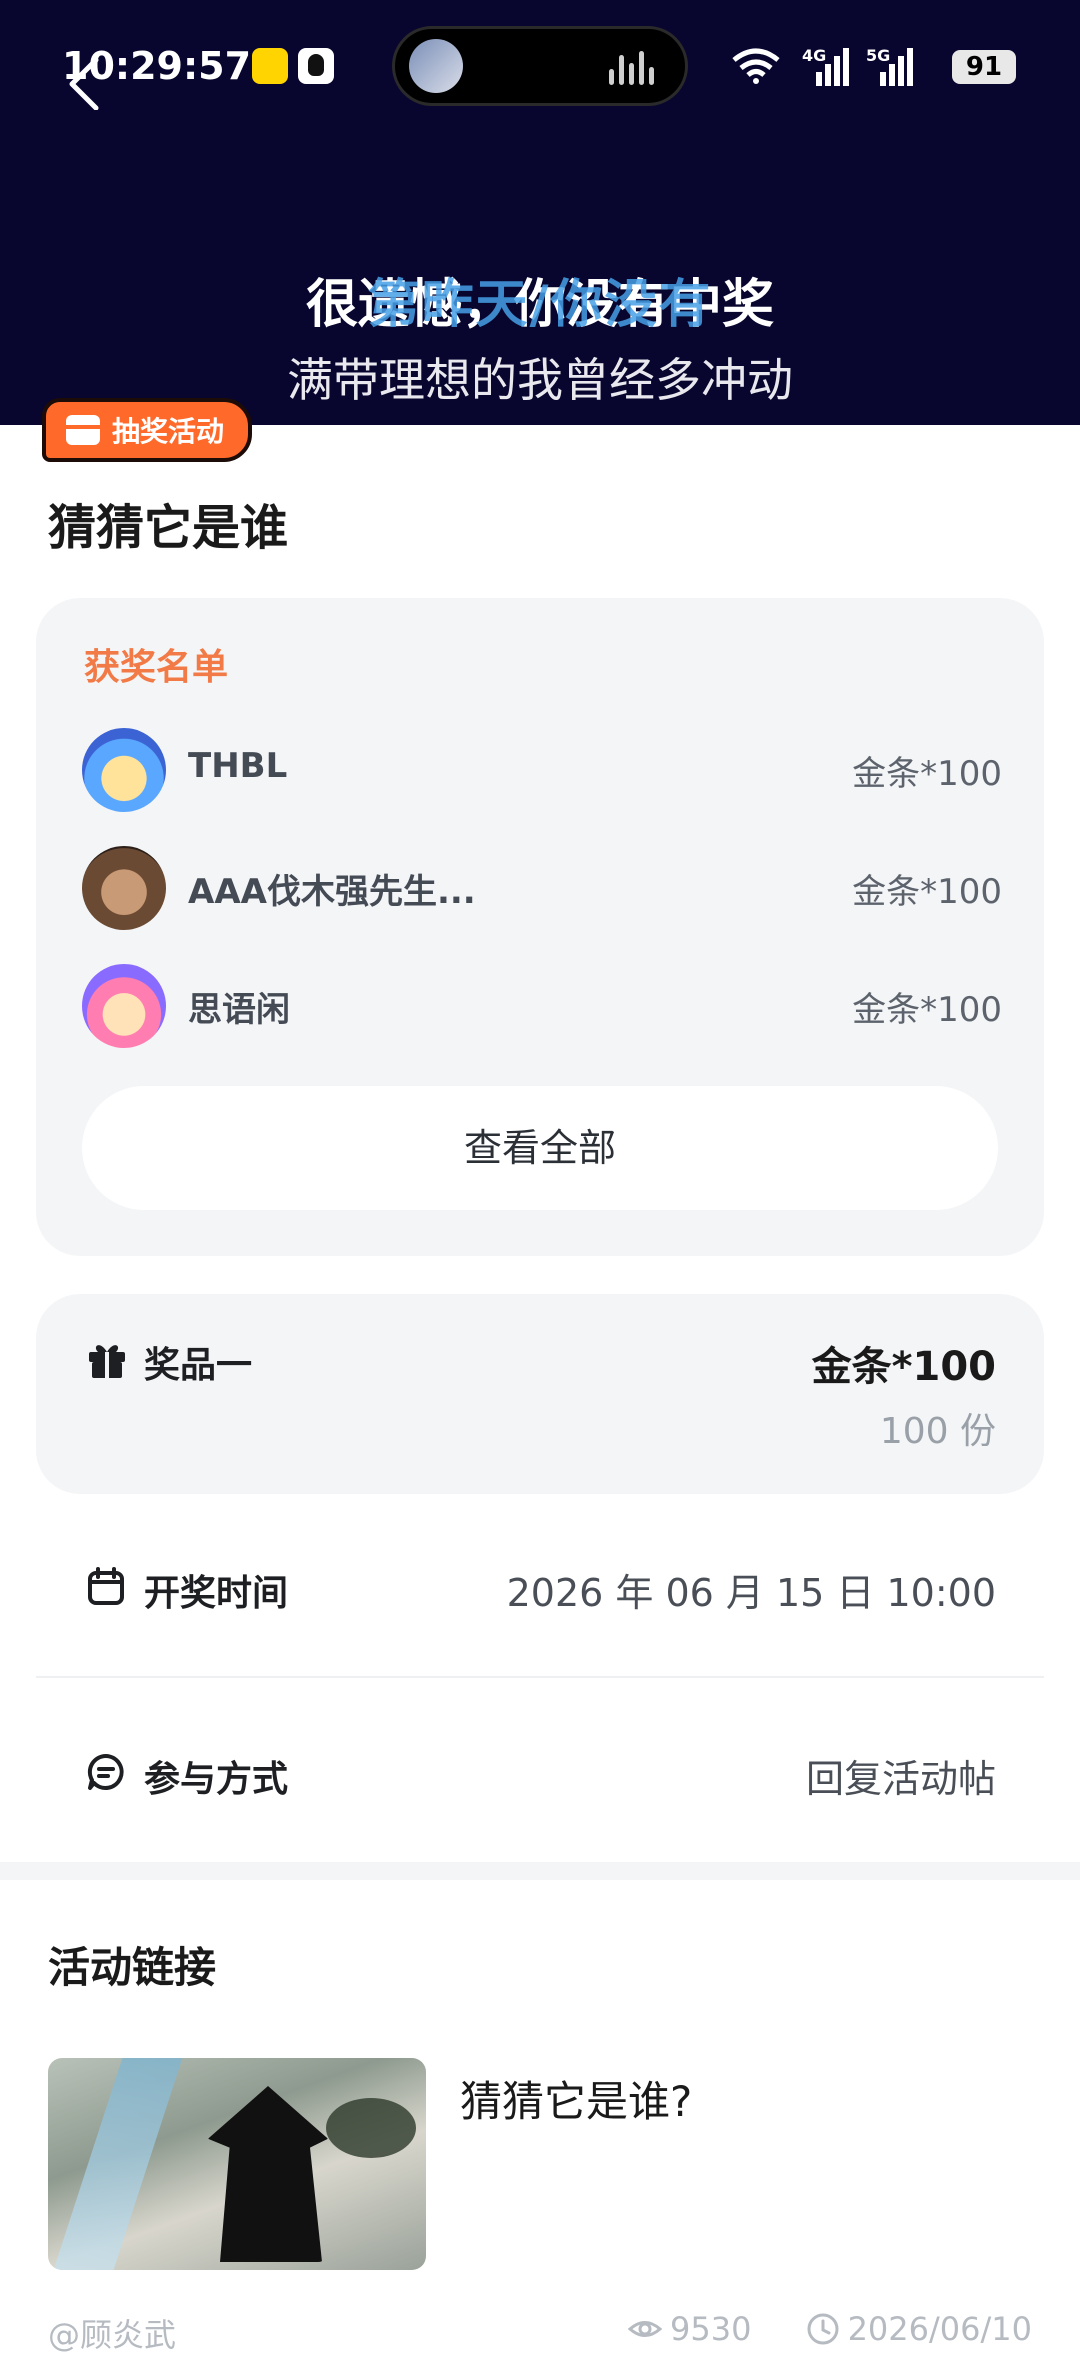 This screenshot has height=2363, width=1080. What do you see at coordinates (316, 66) in the screenshot?
I see `qq-notification-icon` at bounding box center [316, 66].